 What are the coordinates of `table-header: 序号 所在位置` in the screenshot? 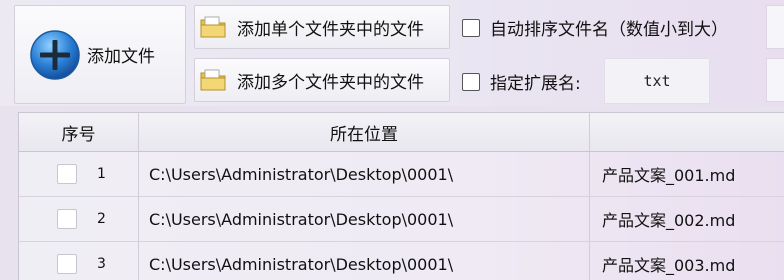 It's located at (401, 132).